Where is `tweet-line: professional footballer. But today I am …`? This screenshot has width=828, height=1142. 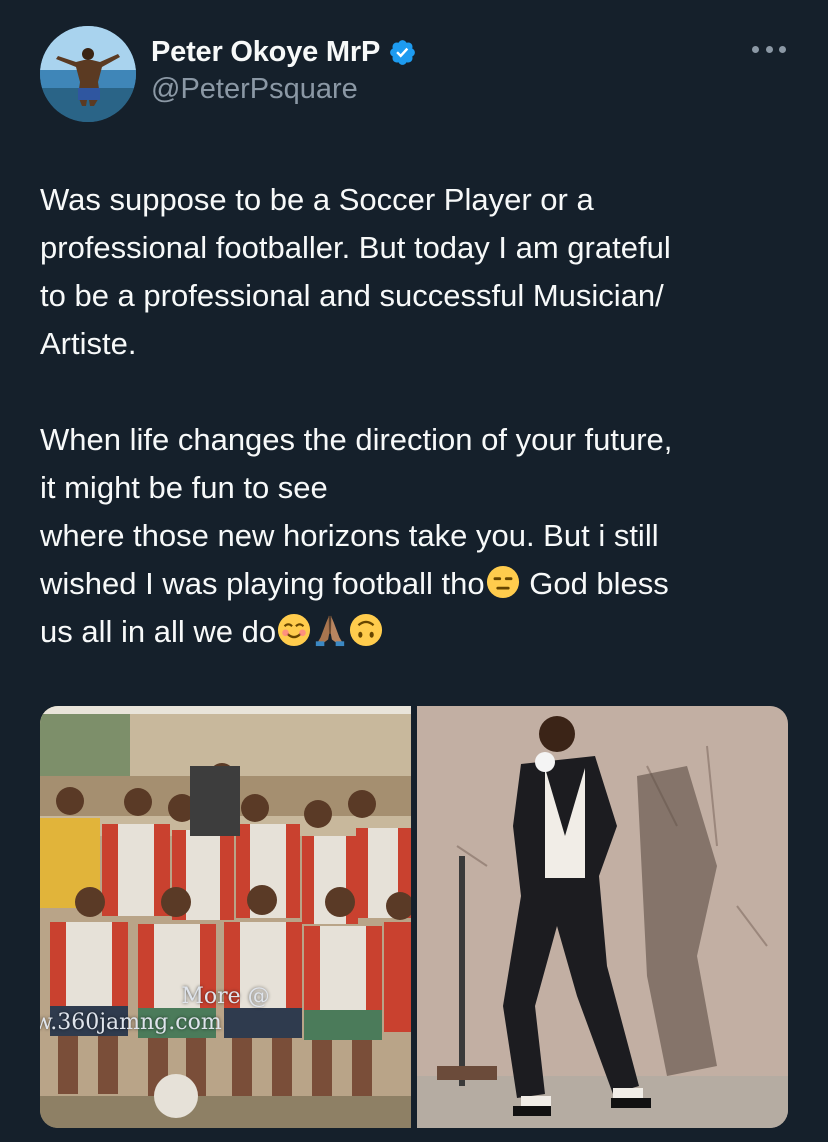 tweet-line: professional footballer. But today I am … is located at coordinates (355, 247).